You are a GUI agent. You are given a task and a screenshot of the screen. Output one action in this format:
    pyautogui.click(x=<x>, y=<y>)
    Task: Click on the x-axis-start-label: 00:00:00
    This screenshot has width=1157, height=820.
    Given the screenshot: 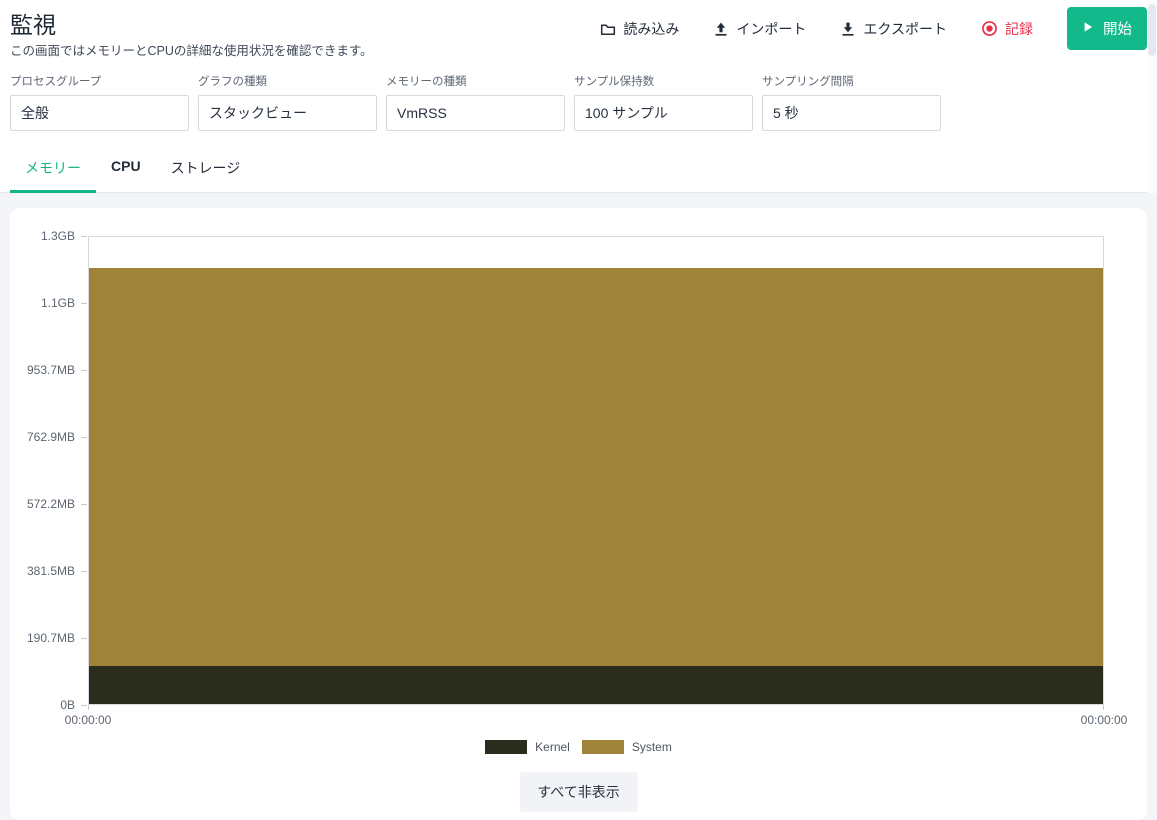 What is the action you would take?
    pyautogui.click(x=88, y=720)
    